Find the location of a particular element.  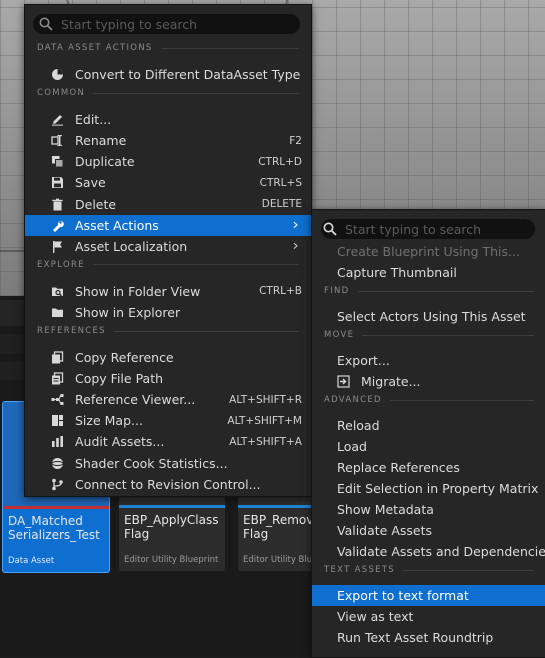

menu-item-validate-assets-and-dependencies: Validate Assets and Dependencies is located at coordinates (428, 551).